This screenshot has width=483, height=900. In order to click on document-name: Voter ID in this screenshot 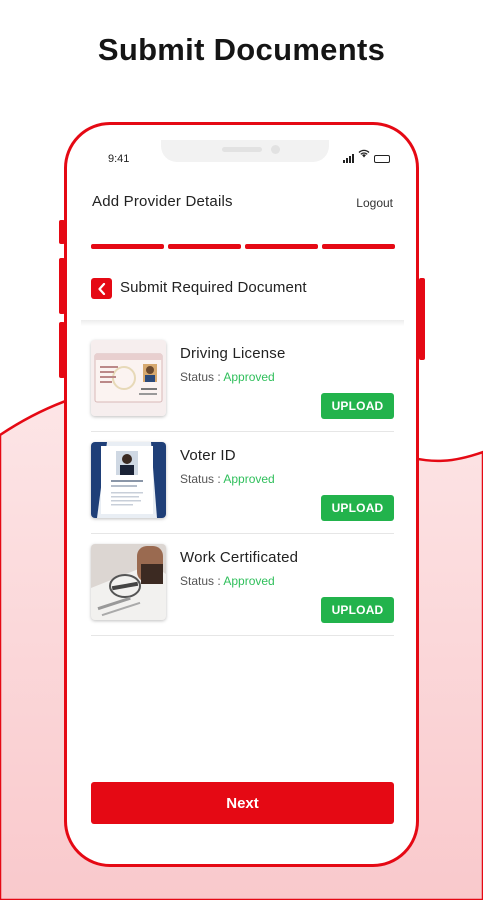, I will do `click(208, 455)`.